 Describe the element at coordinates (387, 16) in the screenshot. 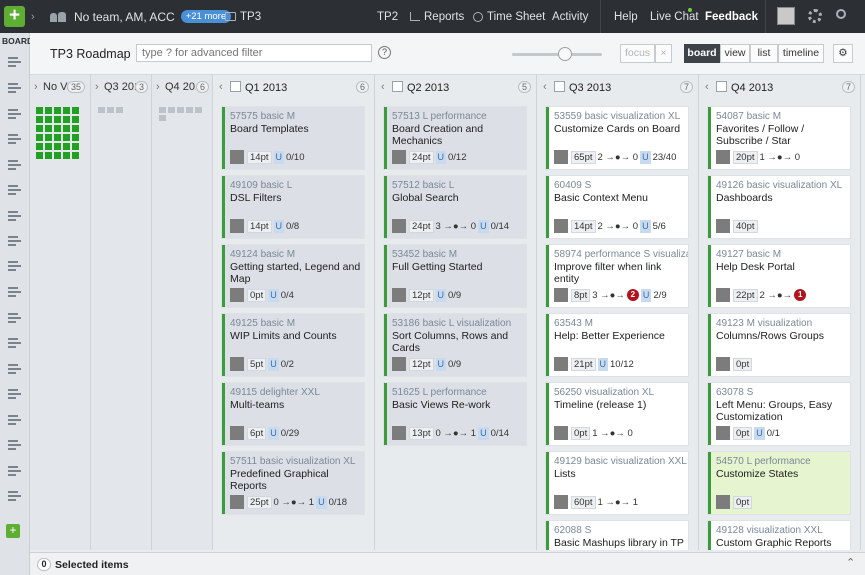

I see `nav-tp2: TP2` at that location.